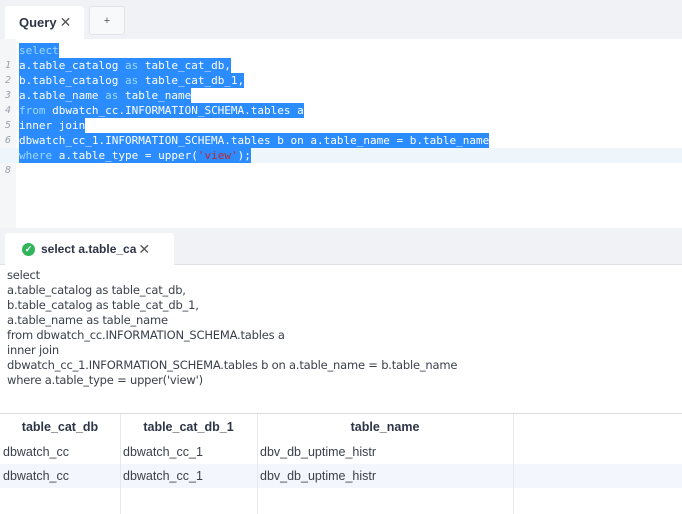  What do you see at coordinates (87, 320) in the screenshot?
I see `query-line: a.table_name as table_name` at bounding box center [87, 320].